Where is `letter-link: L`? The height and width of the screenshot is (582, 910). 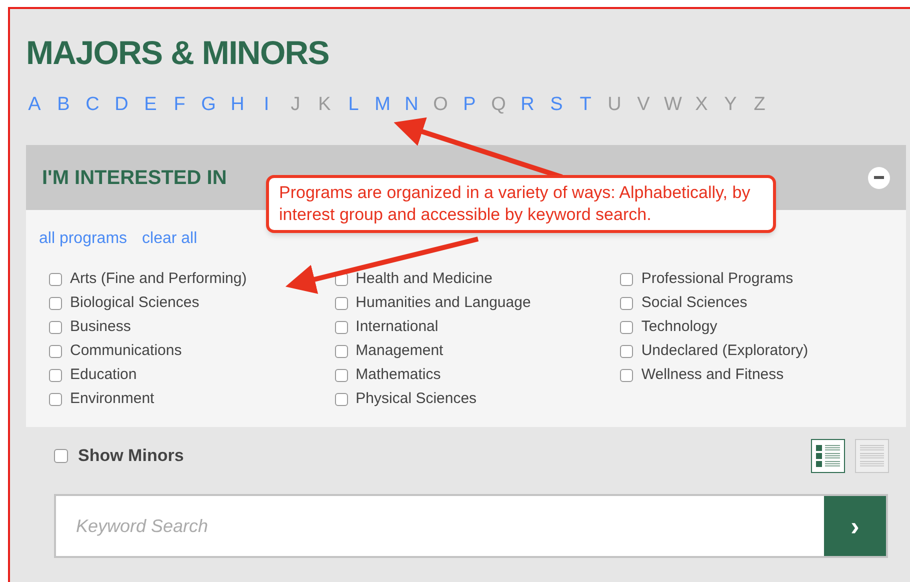
letter-link: L is located at coordinates (353, 105).